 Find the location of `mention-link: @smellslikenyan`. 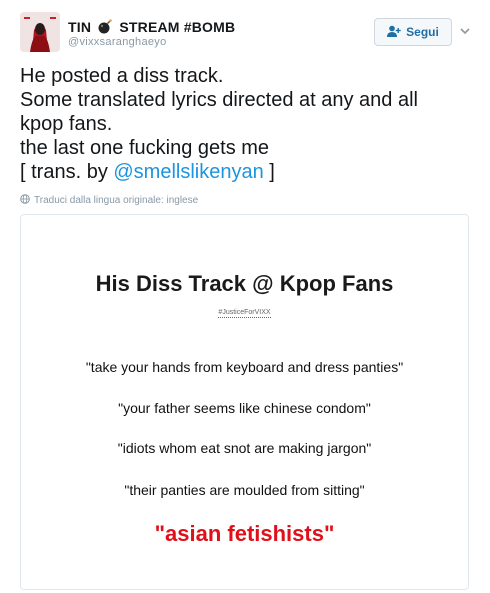

mention-link: @smellslikenyan is located at coordinates (188, 172).